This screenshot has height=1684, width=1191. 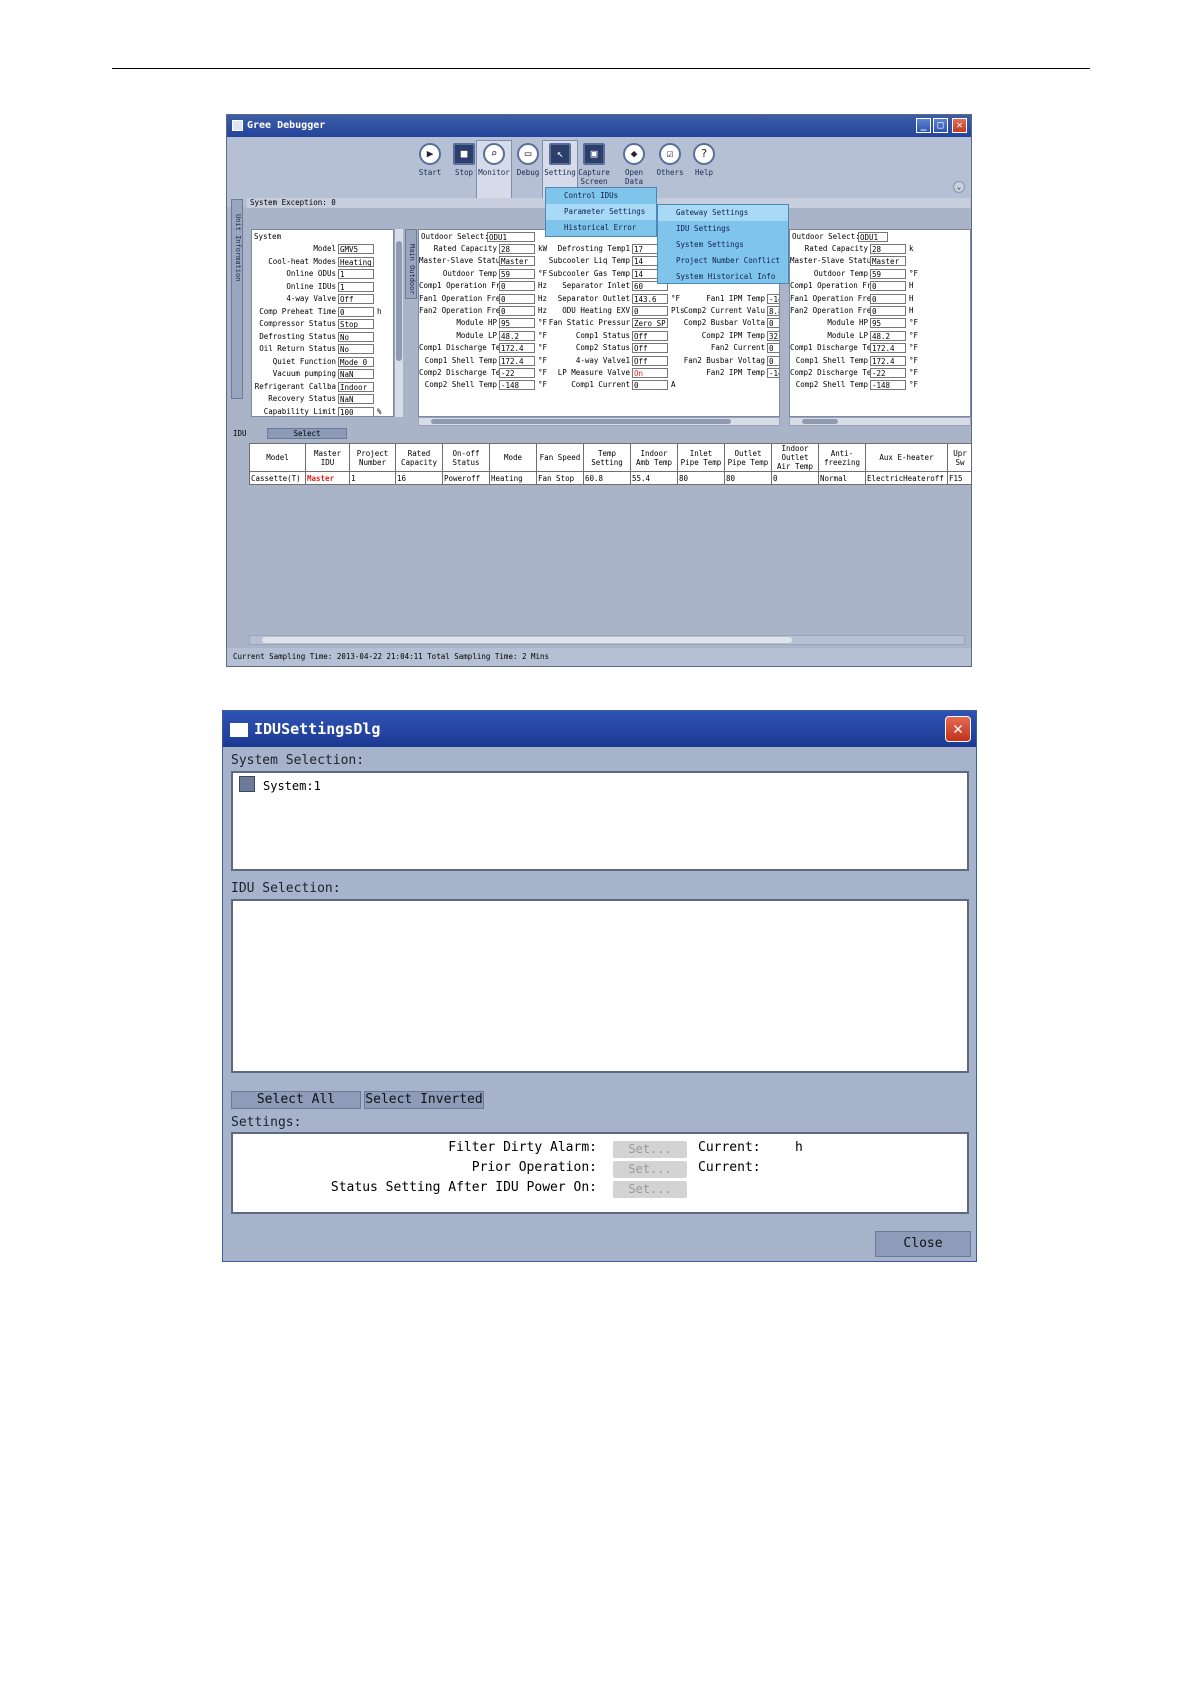 What do you see at coordinates (528, 154) in the screenshot?
I see `debug-icon: ▭` at bounding box center [528, 154].